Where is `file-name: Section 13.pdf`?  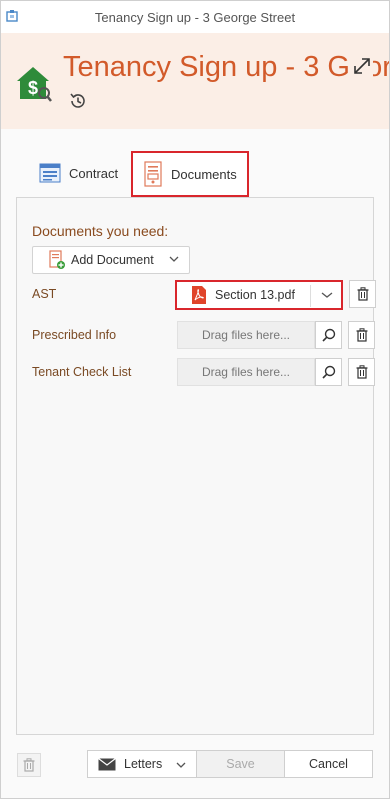 file-name: Section 13.pdf is located at coordinates (255, 295).